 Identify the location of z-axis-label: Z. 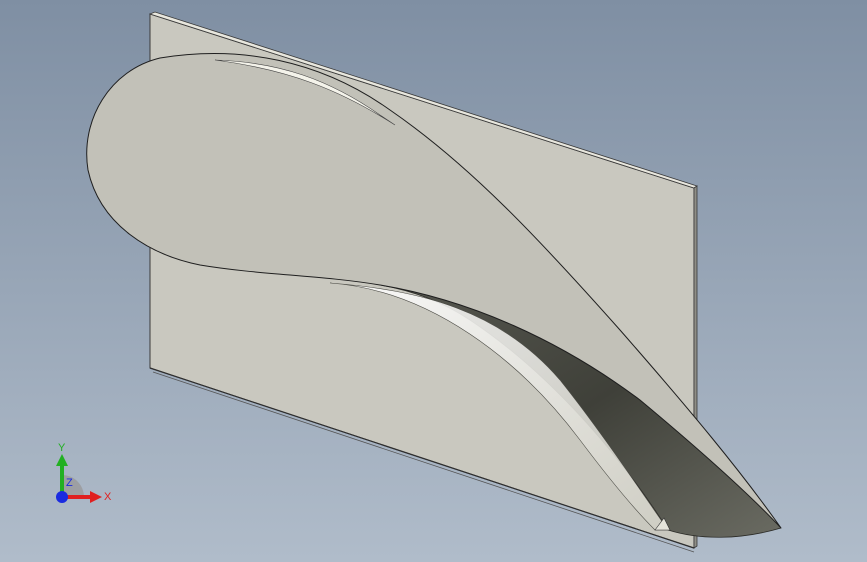
(69, 483).